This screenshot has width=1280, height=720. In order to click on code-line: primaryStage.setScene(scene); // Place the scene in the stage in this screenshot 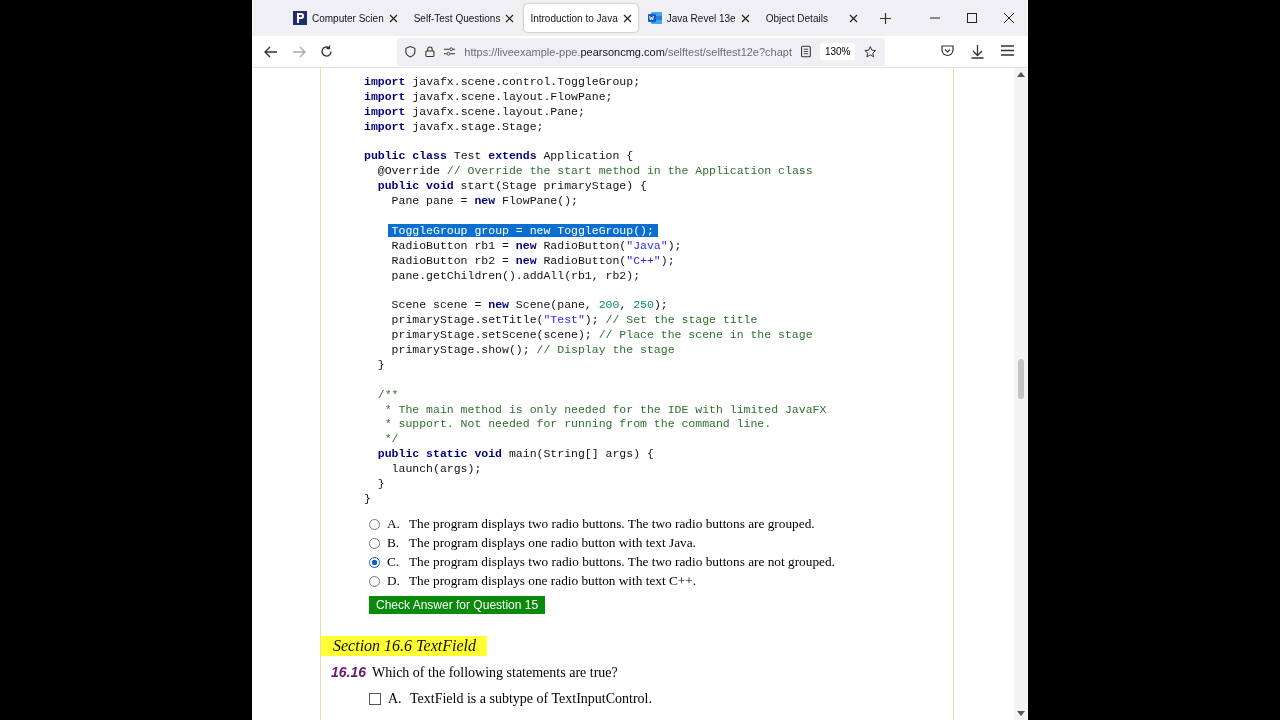, I will do `click(601, 336)`.